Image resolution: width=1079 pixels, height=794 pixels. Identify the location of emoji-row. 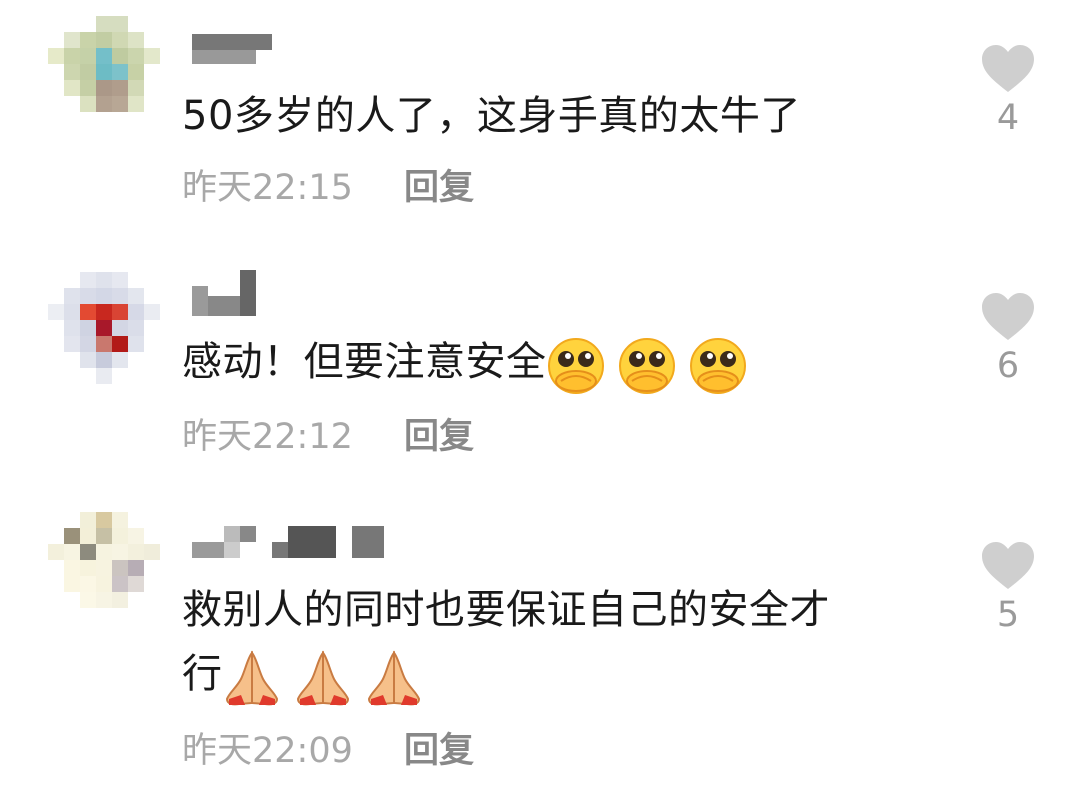
(323, 676).